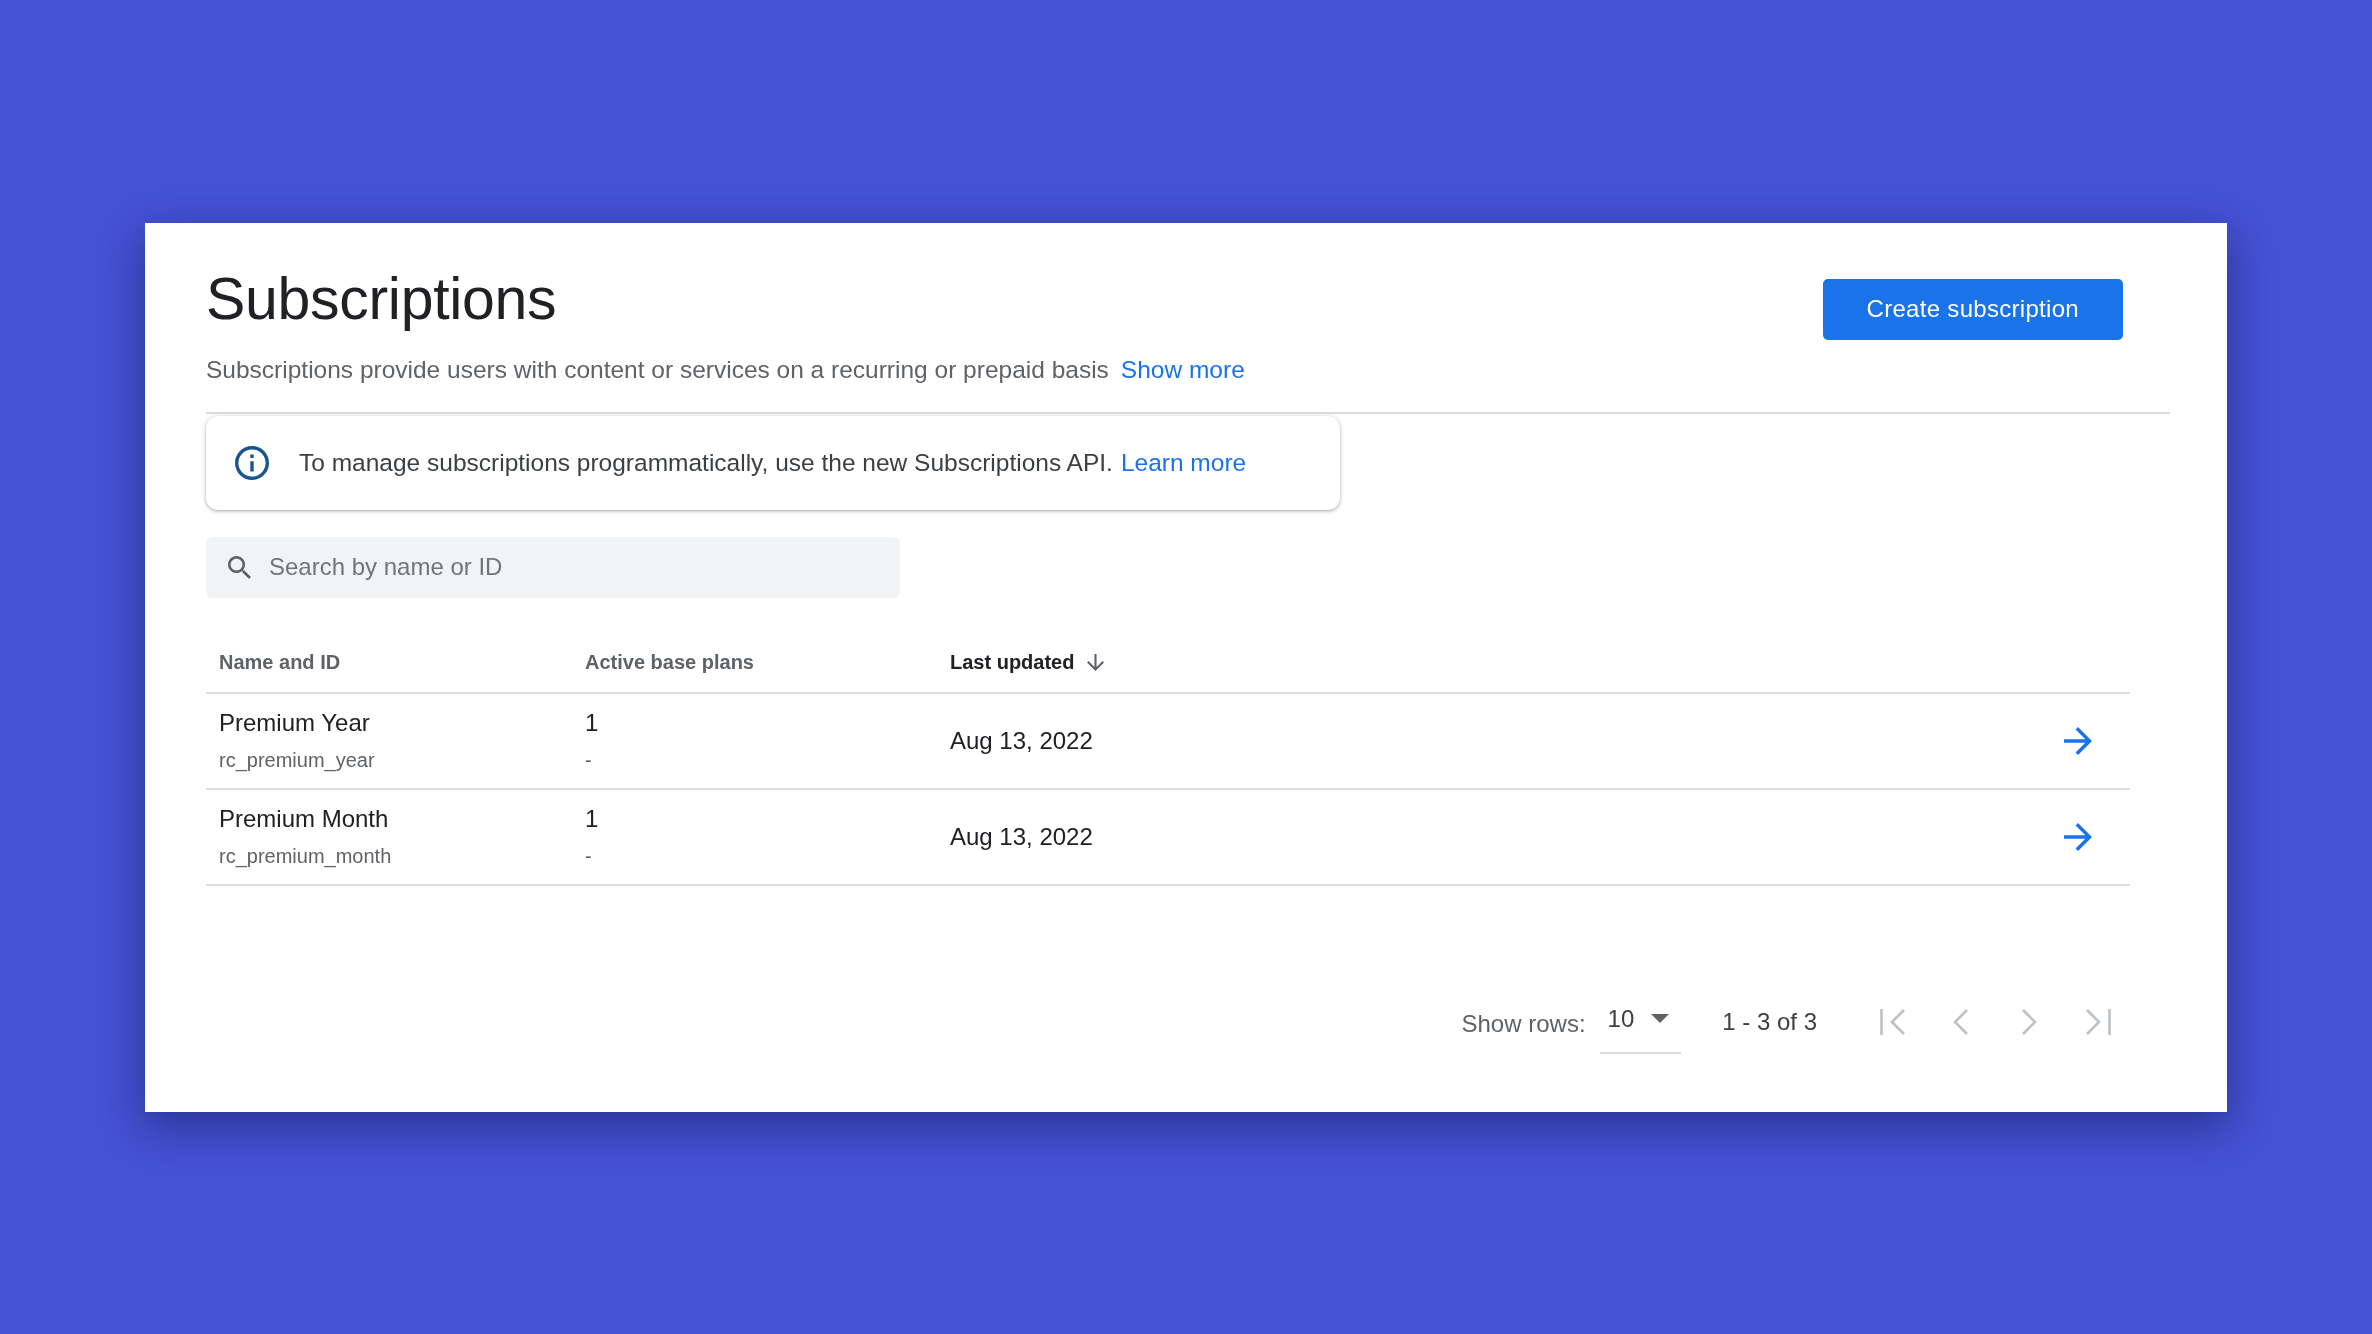 The height and width of the screenshot is (1334, 2372). I want to click on page-title: Subscriptions, so click(381, 298).